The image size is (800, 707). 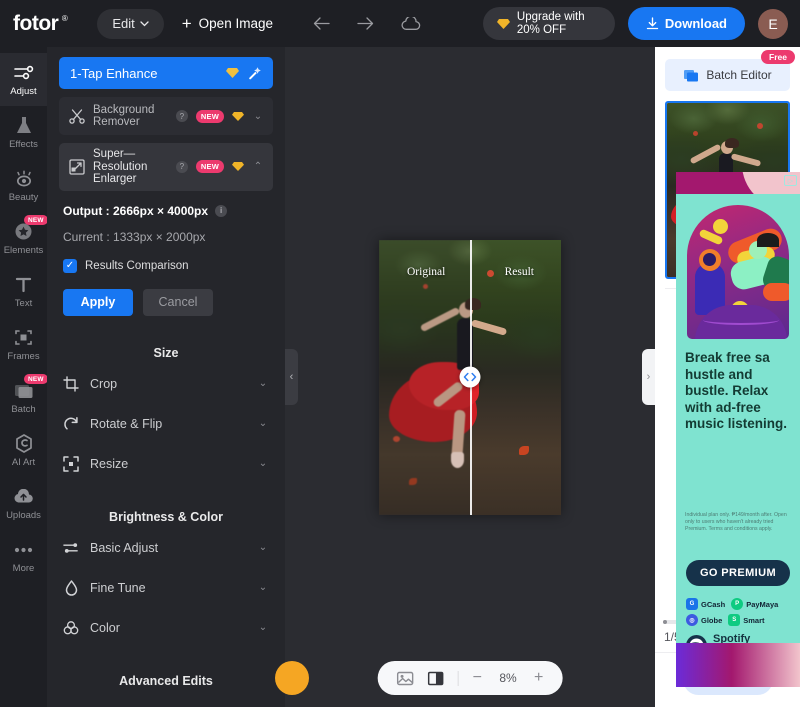 What do you see at coordinates (130, 23) in the screenshot?
I see `edit-menu-button: Edit` at bounding box center [130, 23].